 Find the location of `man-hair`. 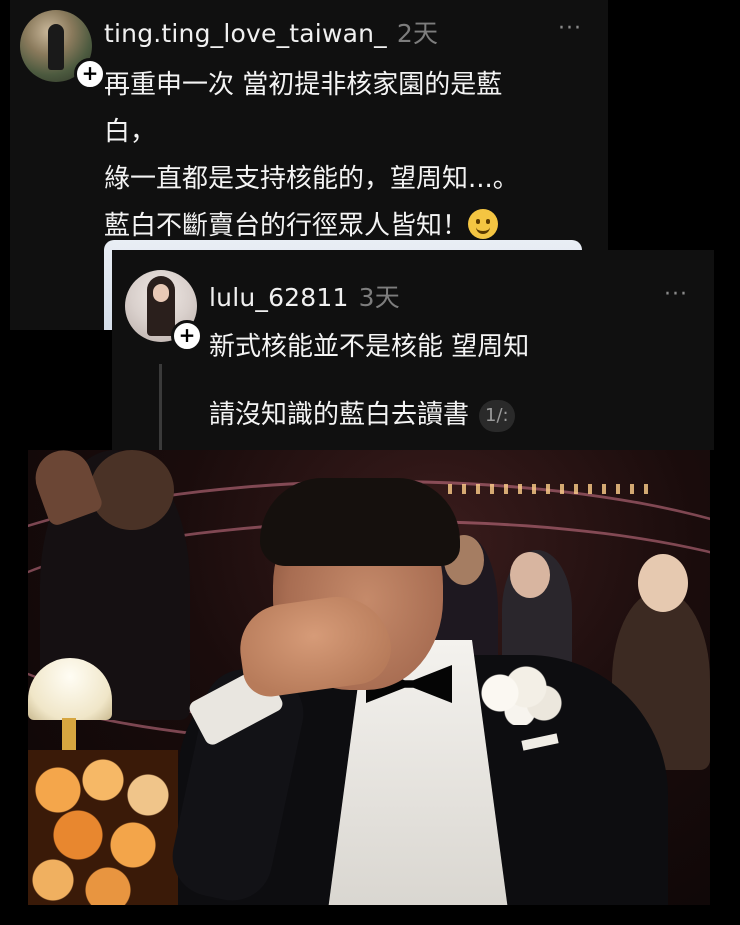

man-hair is located at coordinates (360, 522).